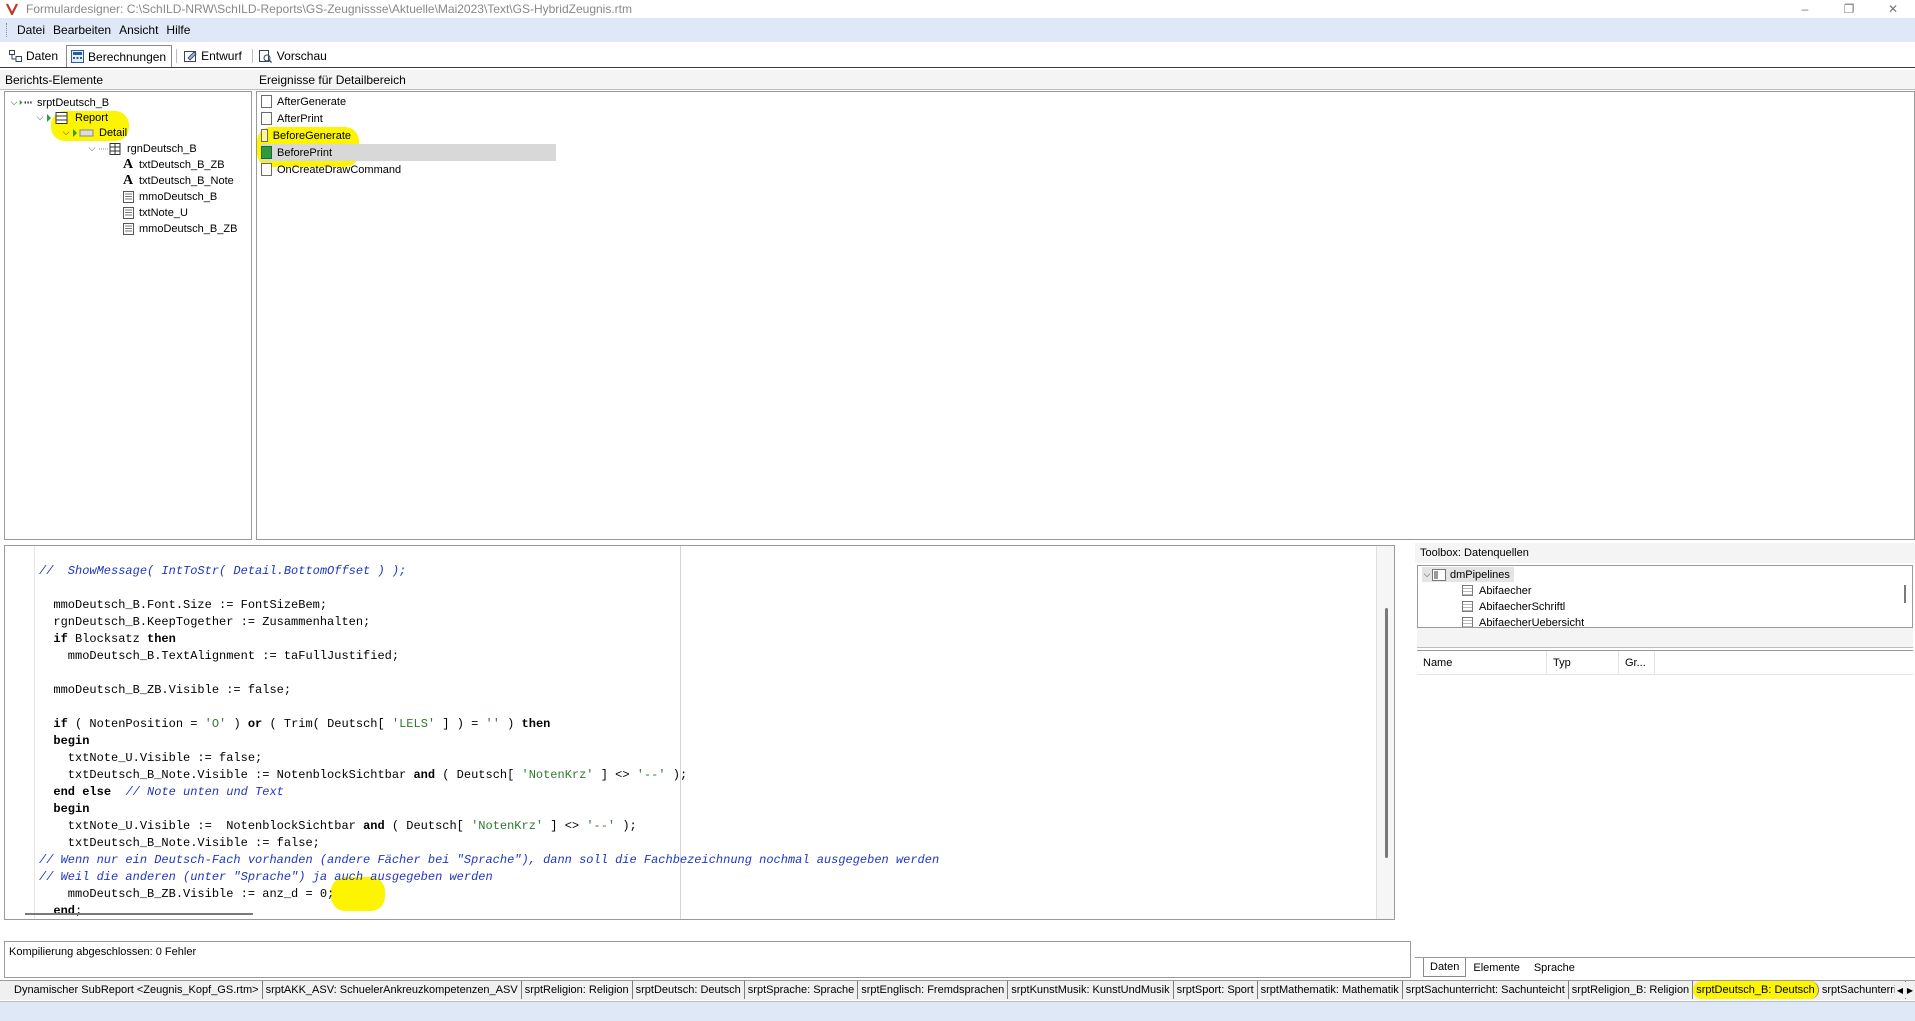 Image resolution: width=1915 pixels, height=1021 pixels. I want to click on menu-datei: Datei, so click(31, 30).